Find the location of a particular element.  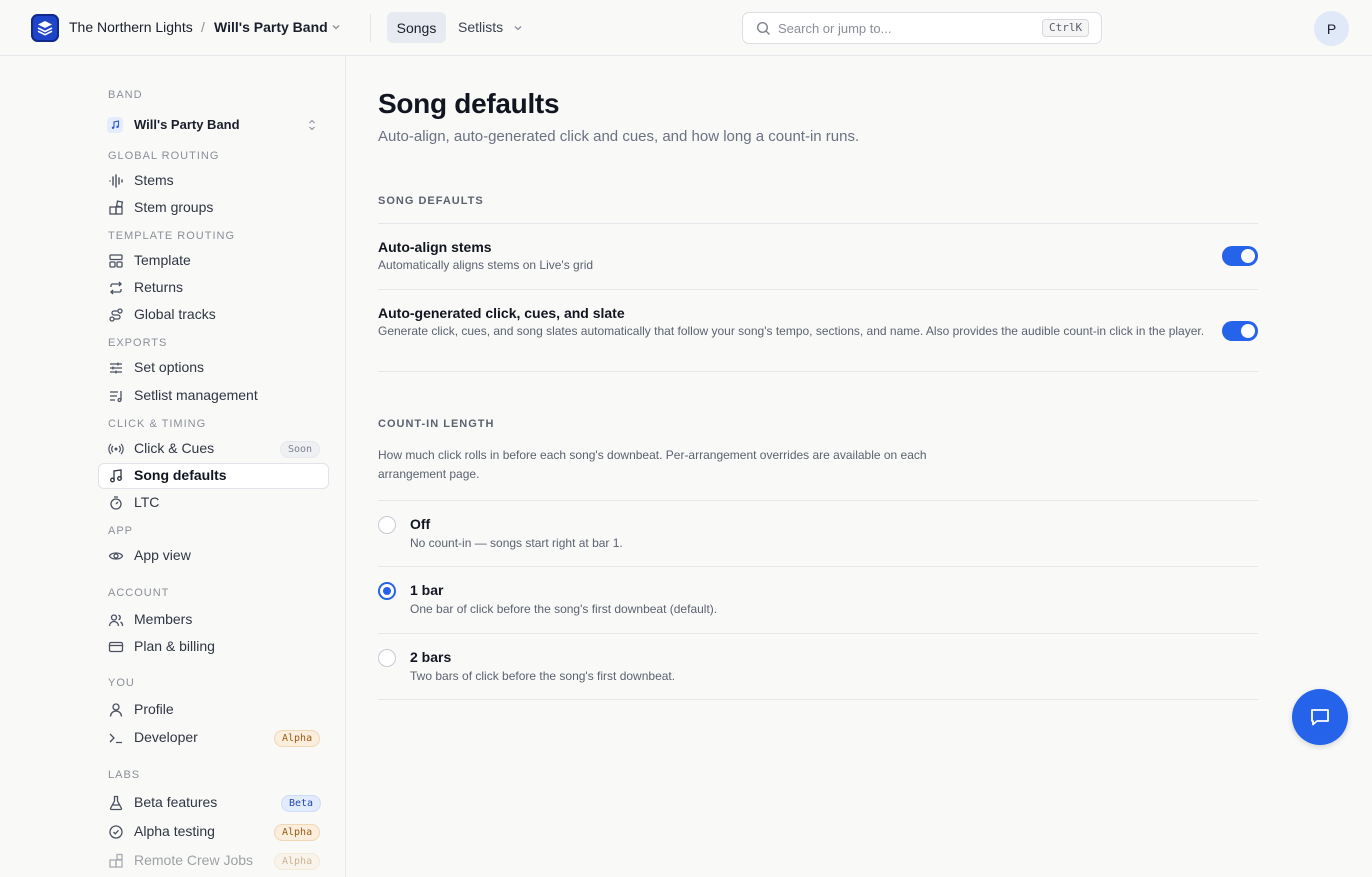

band-selector-label: Will's Party Band is located at coordinates (187, 124).